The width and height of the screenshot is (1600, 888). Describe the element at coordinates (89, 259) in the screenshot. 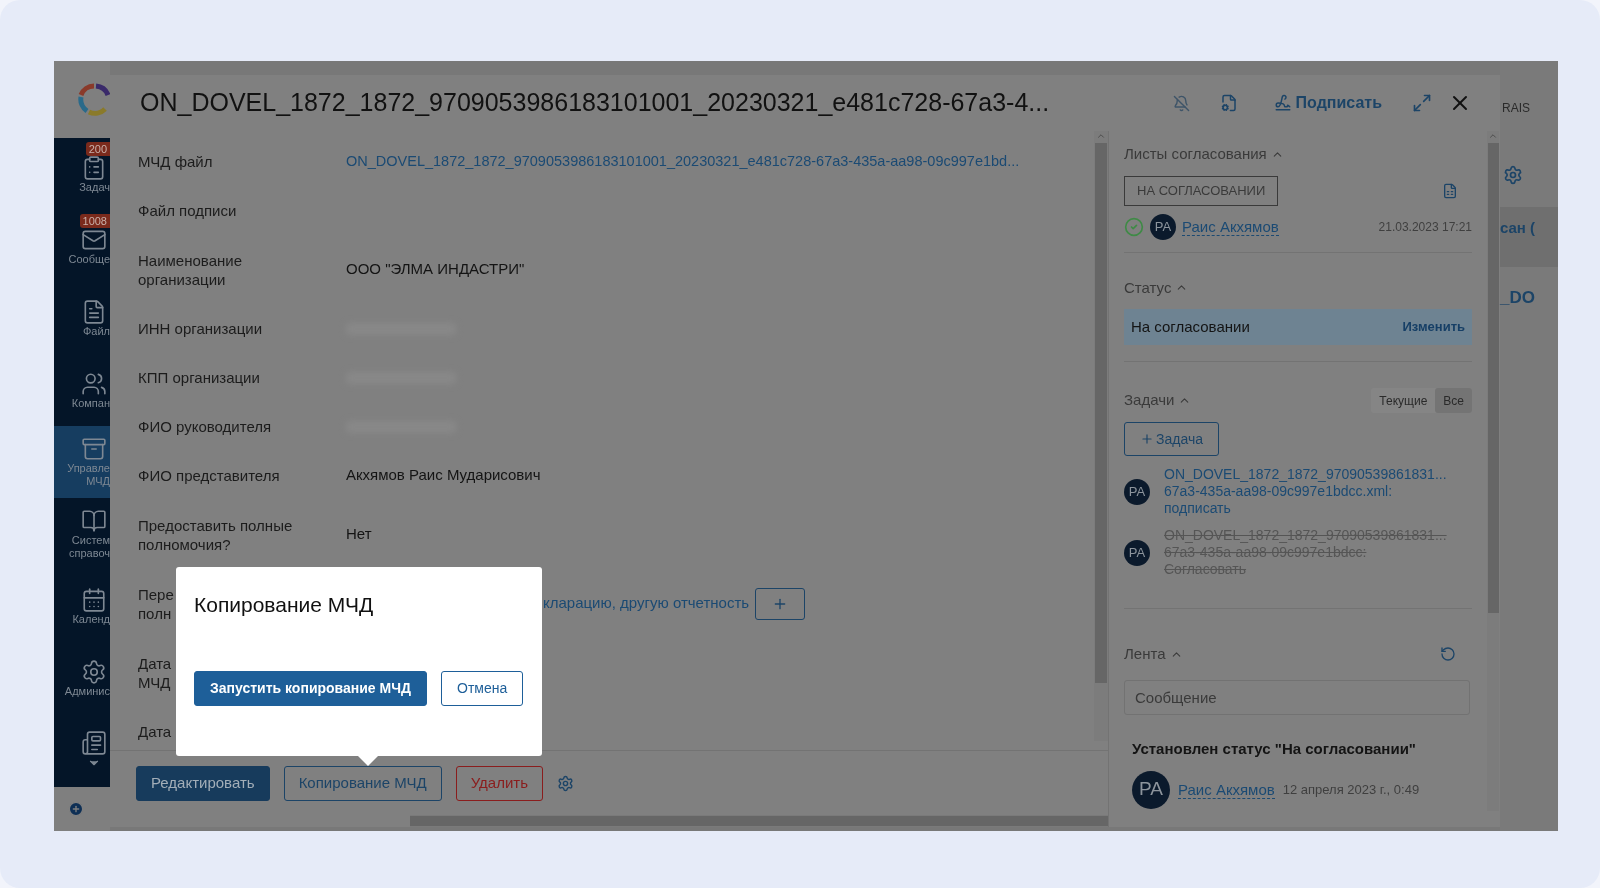

I see `sidebar-label: Сообще` at that location.